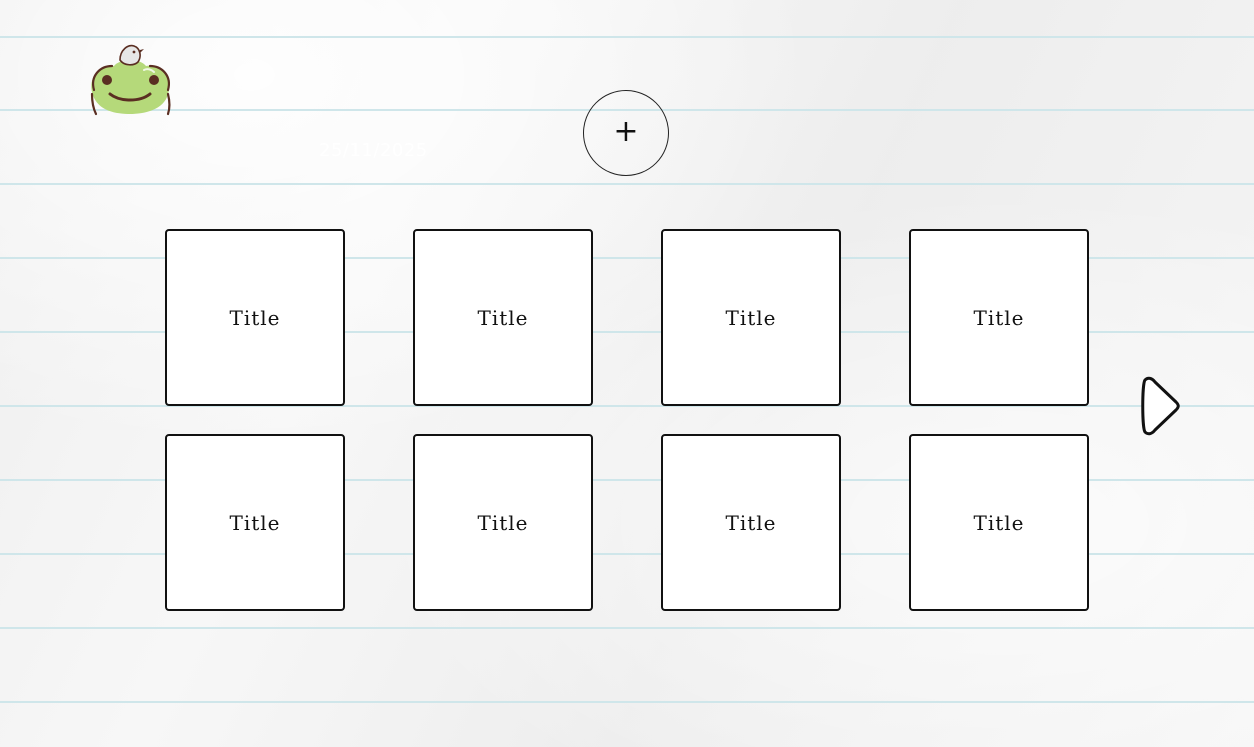  I want to click on add-note-button: +, so click(626, 133).